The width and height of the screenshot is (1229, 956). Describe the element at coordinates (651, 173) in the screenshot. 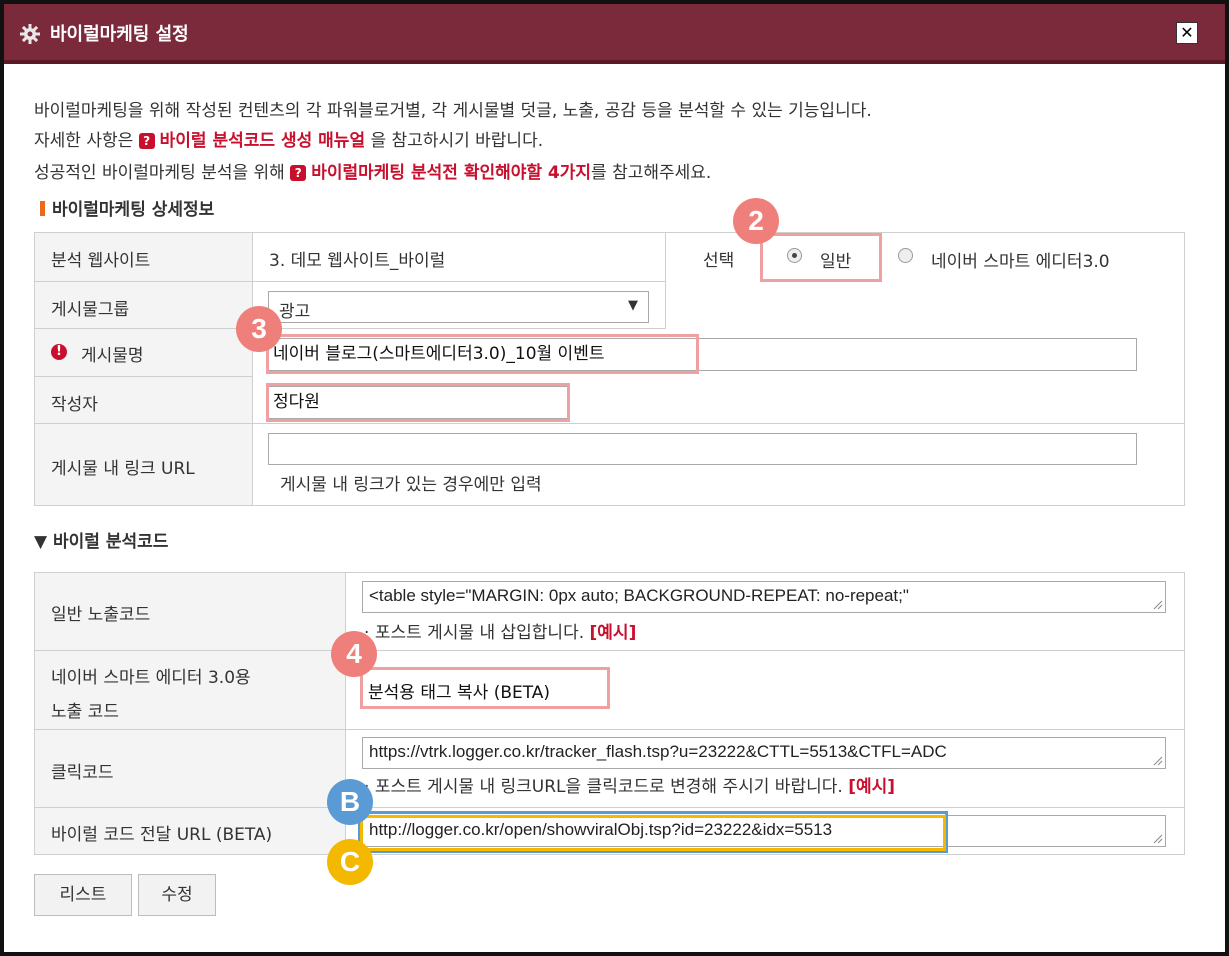

I see `intro-line-3-suffix: 를 참고해주세요.` at that location.